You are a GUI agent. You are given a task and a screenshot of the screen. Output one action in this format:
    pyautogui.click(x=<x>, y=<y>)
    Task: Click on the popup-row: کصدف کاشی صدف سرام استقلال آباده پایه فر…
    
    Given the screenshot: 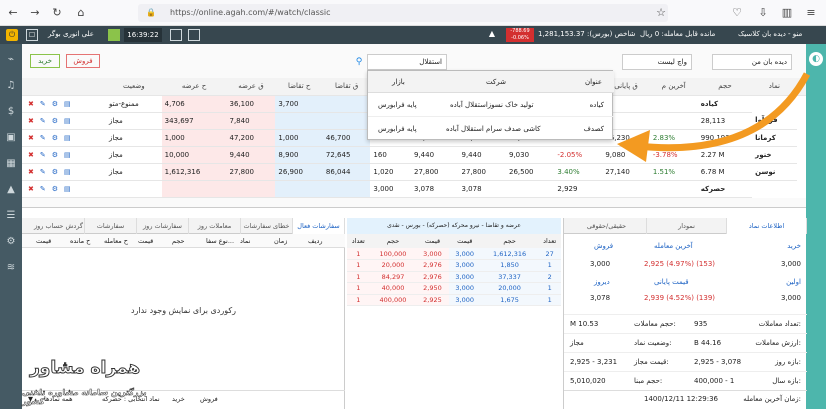 What is the action you would take?
    pyautogui.click(x=491, y=129)
    